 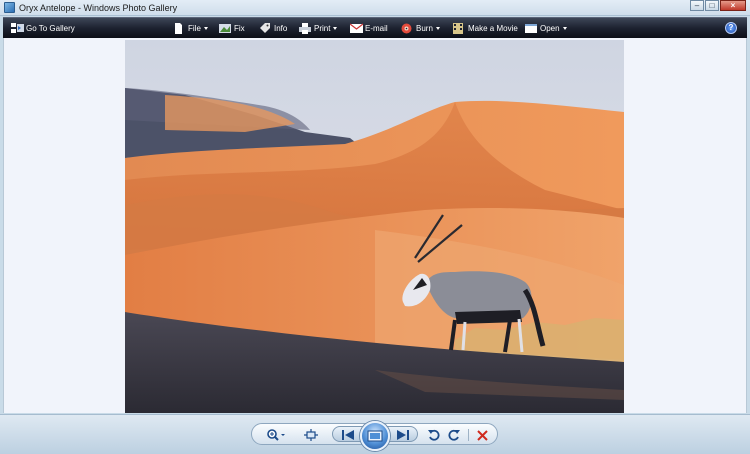 What do you see at coordinates (550, 28) in the screenshot?
I see `open-label: Open` at bounding box center [550, 28].